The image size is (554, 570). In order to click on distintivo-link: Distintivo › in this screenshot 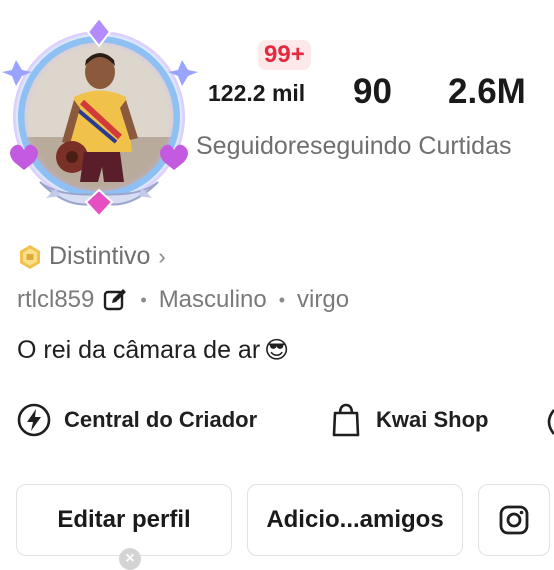, I will do `click(91, 256)`.